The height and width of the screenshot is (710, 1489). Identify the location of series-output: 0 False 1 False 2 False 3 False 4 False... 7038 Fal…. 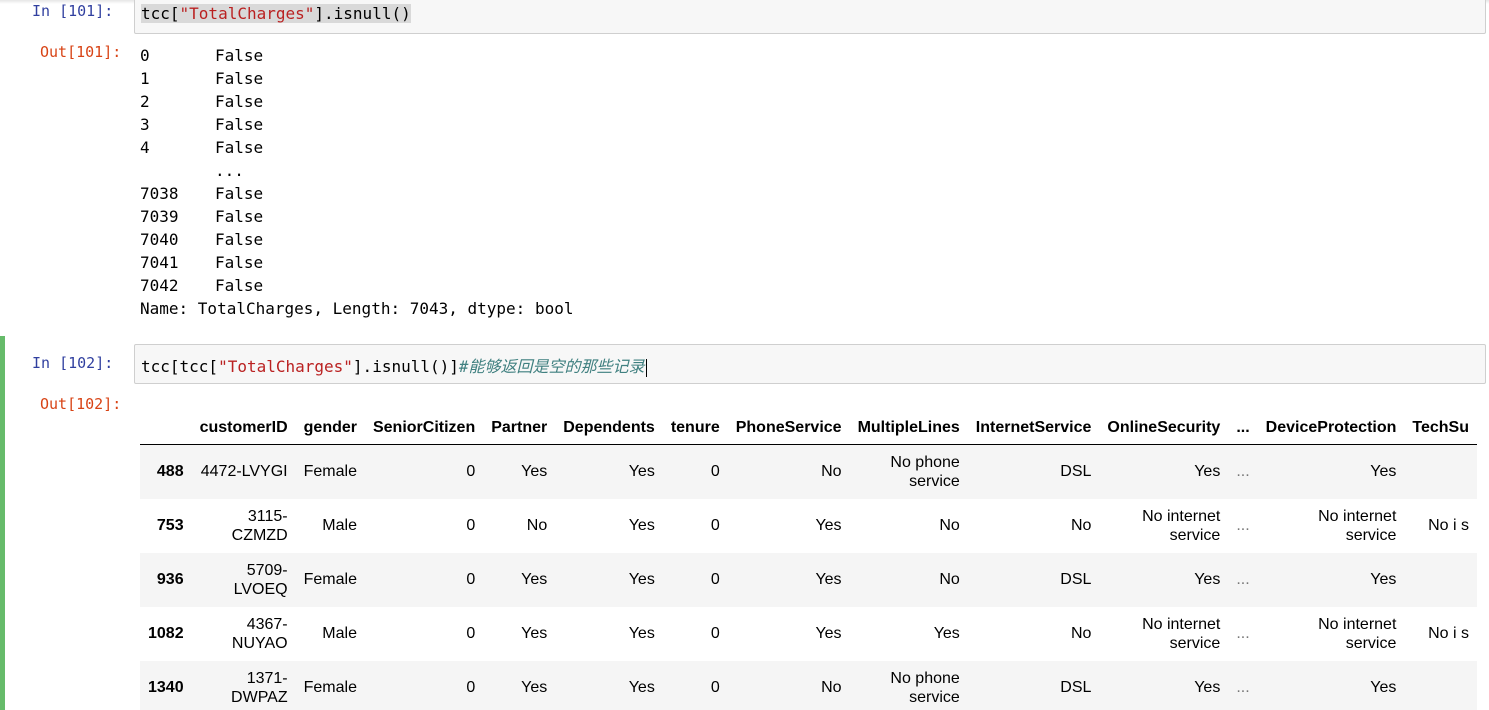
(356, 182).